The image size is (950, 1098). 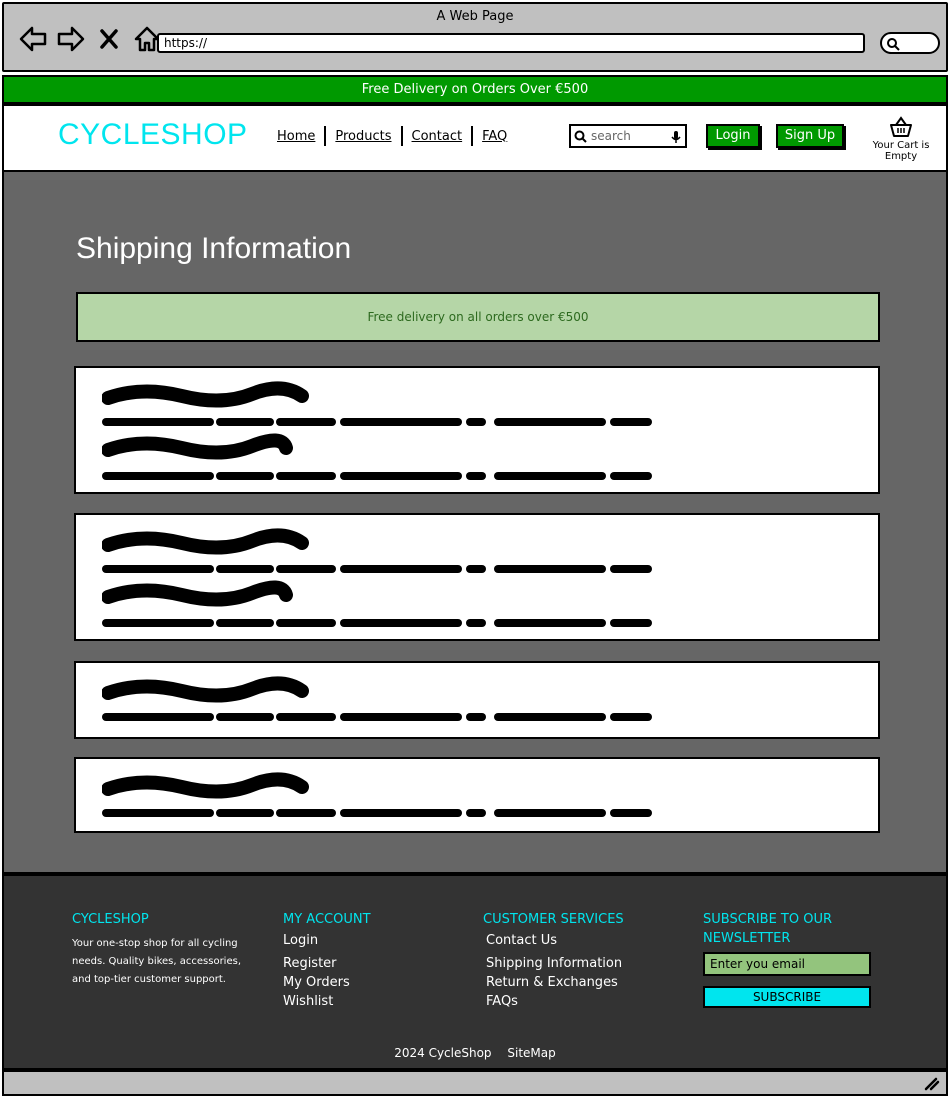 I want to click on footer-services-heading: CUSTOMER SERVICES, so click(x=553, y=919).